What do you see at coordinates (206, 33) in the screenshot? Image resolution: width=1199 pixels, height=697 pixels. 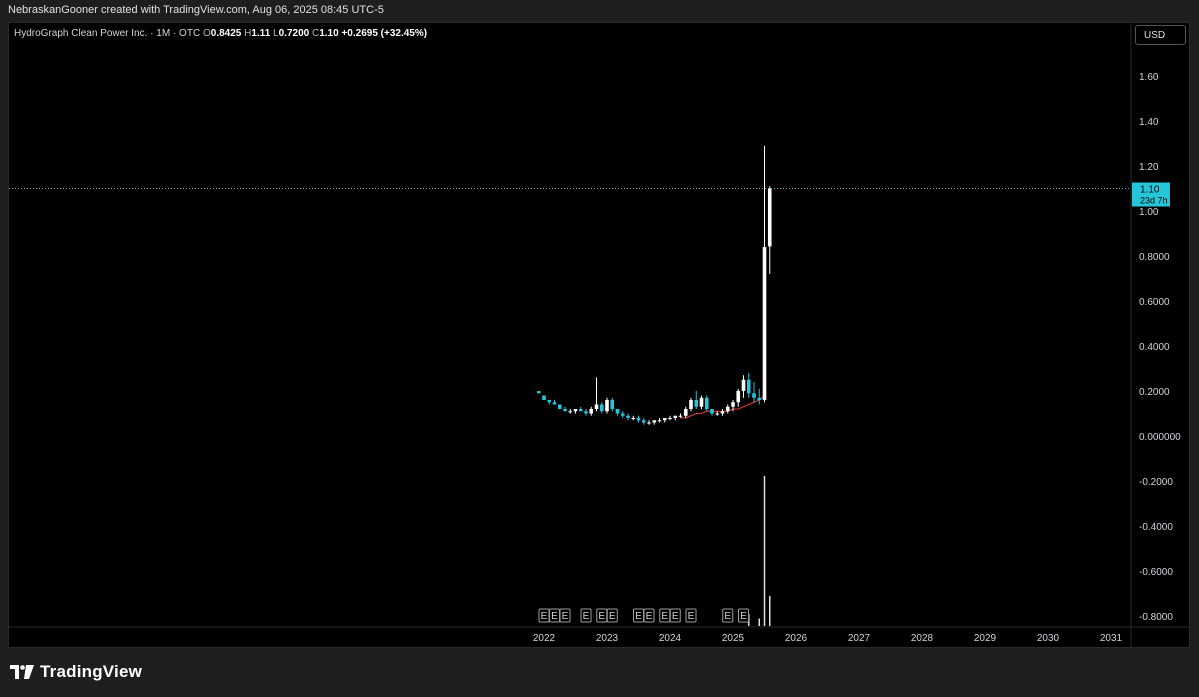 I see `open-label: O` at bounding box center [206, 33].